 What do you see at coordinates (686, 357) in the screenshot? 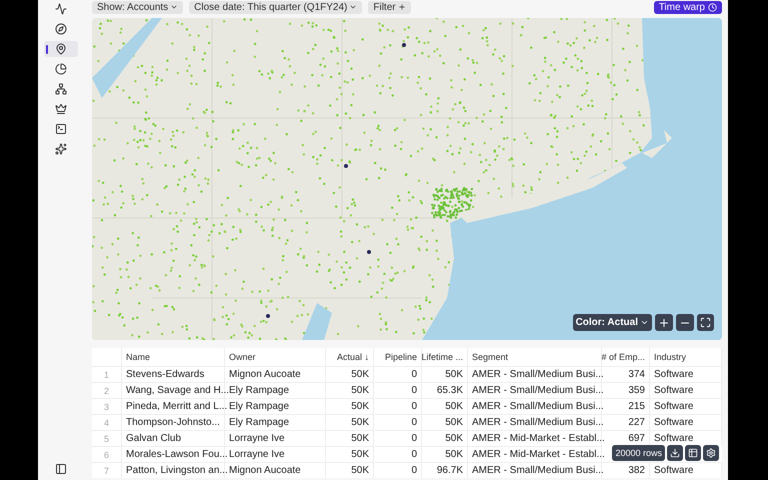
I see `column-header: Industry` at bounding box center [686, 357].